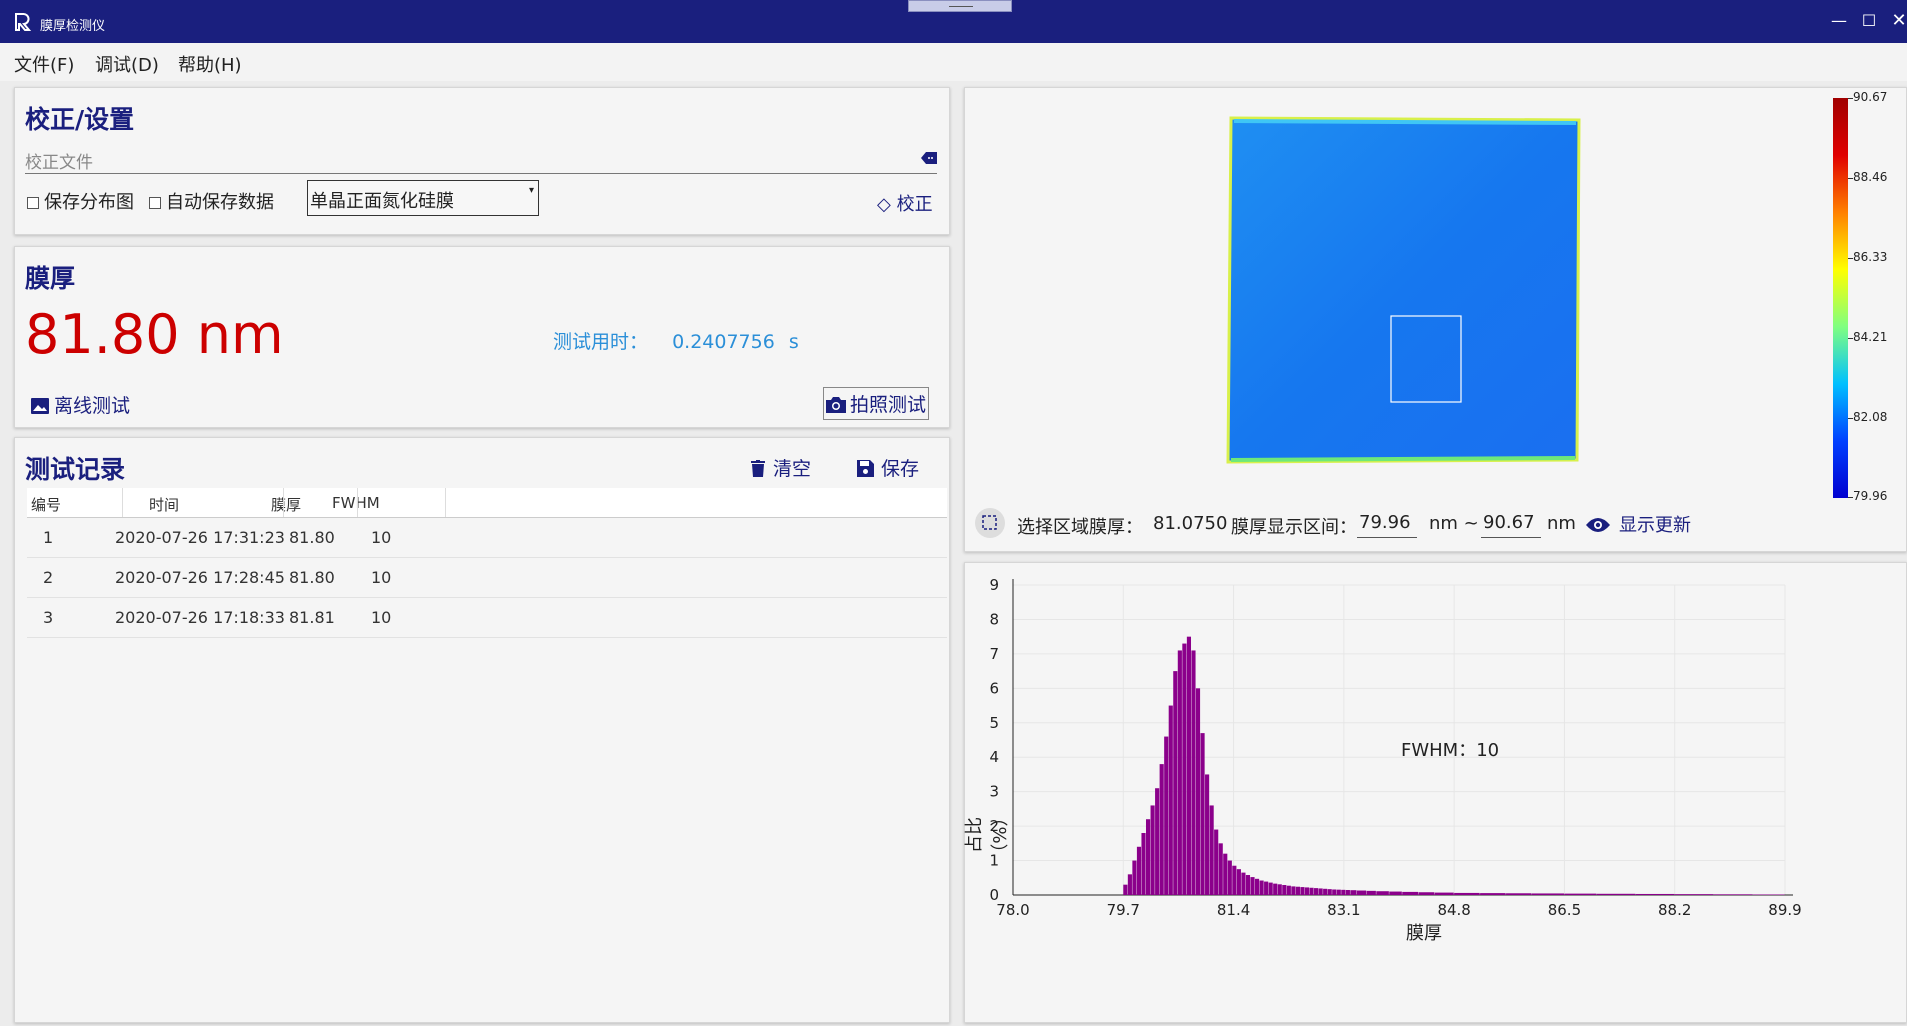 Image resolution: width=1907 pixels, height=1026 pixels. I want to click on photo-test-label: 拍照测试, so click(888, 405).